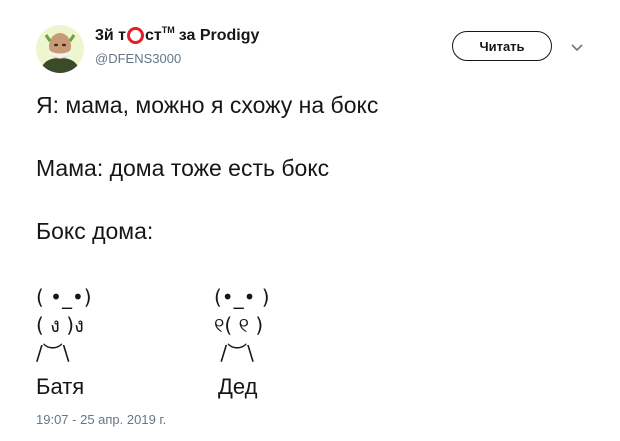 Image resolution: width=620 pixels, height=441 pixels. I want to click on trademark: TM, so click(168, 30).